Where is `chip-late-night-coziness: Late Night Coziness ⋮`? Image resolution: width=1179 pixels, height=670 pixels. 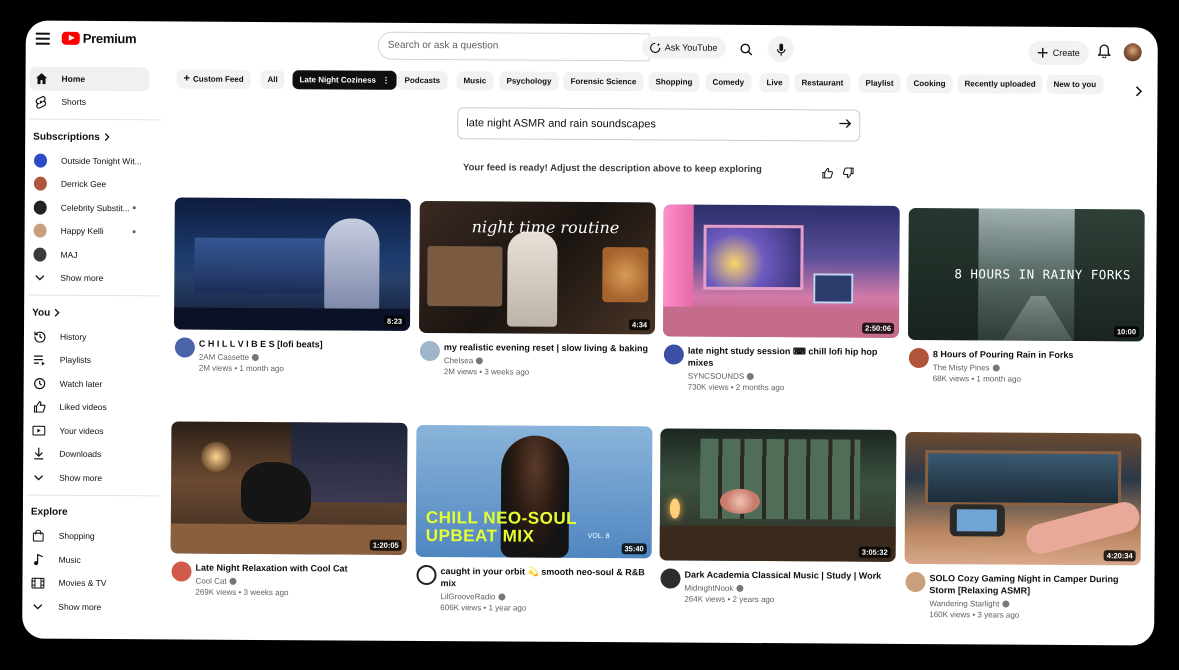
chip-late-night-coziness: Late Night Coziness ⋮ is located at coordinates (345, 80).